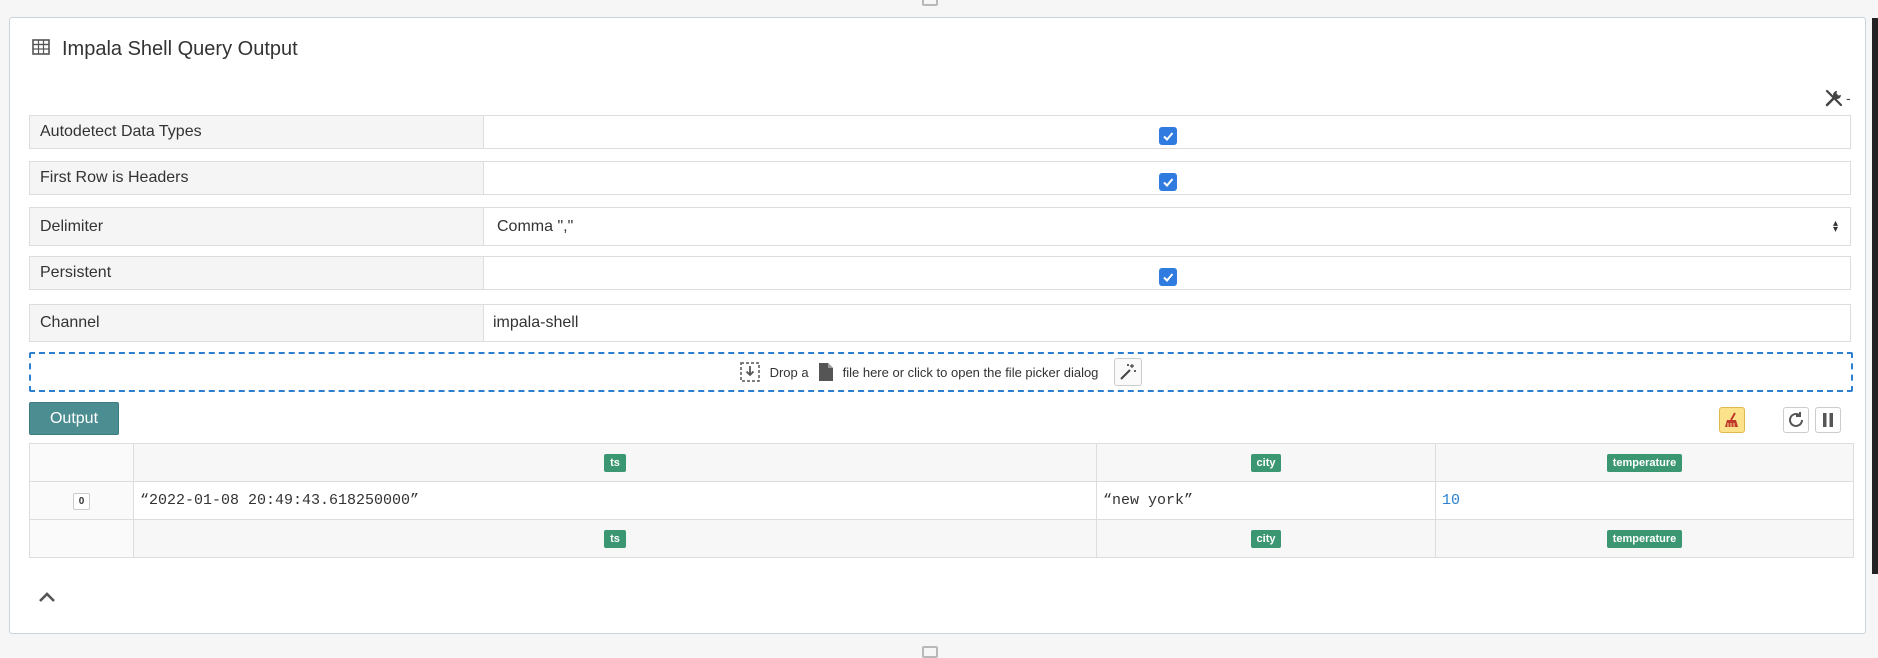  What do you see at coordinates (1644, 500) in the screenshot?
I see `cell-temperature: 10` at bounding box center [1644, 500].